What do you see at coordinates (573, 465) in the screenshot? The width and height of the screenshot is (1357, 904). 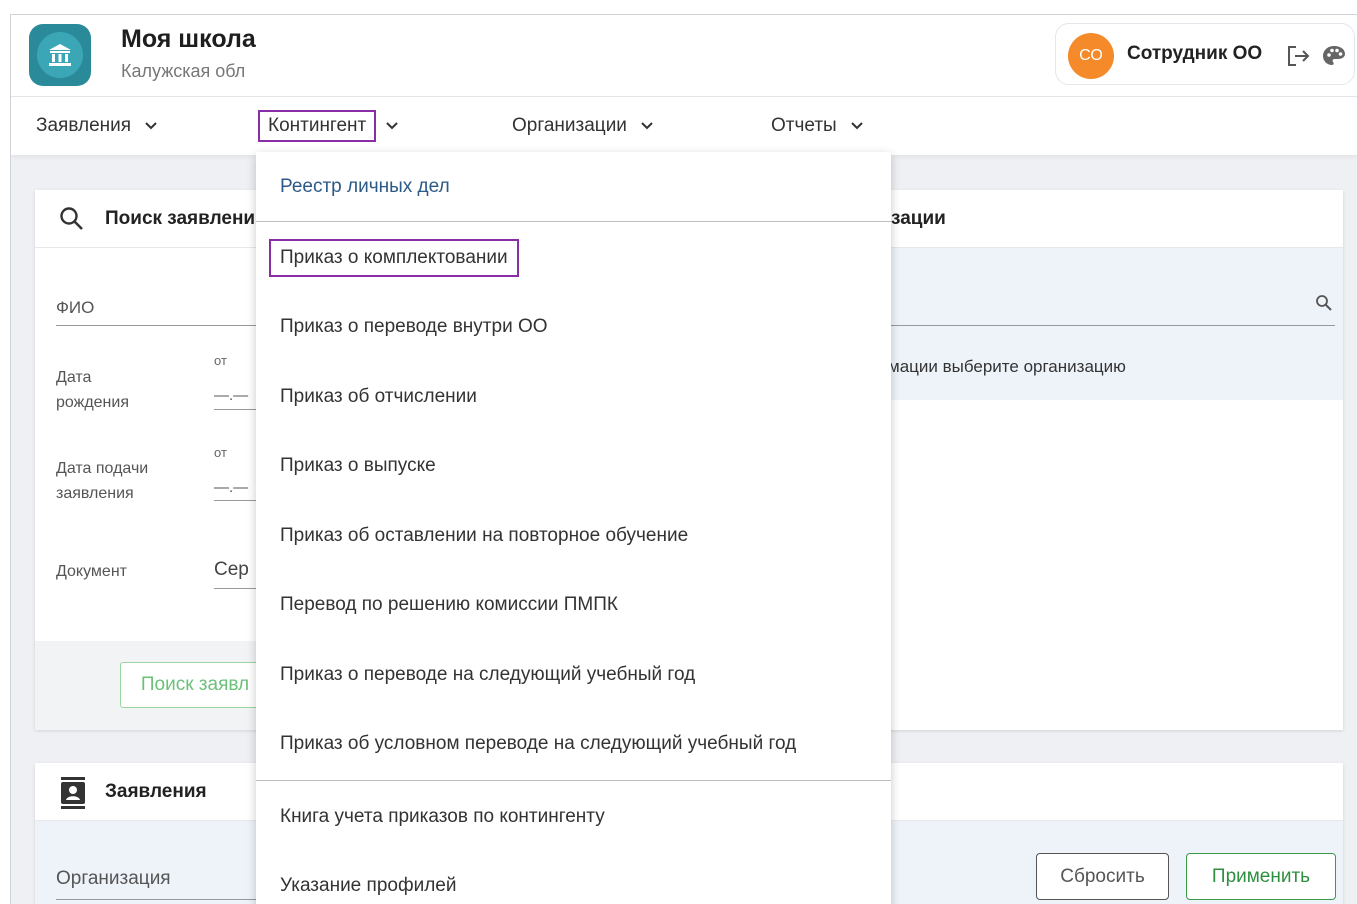 I see `menu-item-graduation-order: Приказ о выпуске` at bounding box center [573, 465].